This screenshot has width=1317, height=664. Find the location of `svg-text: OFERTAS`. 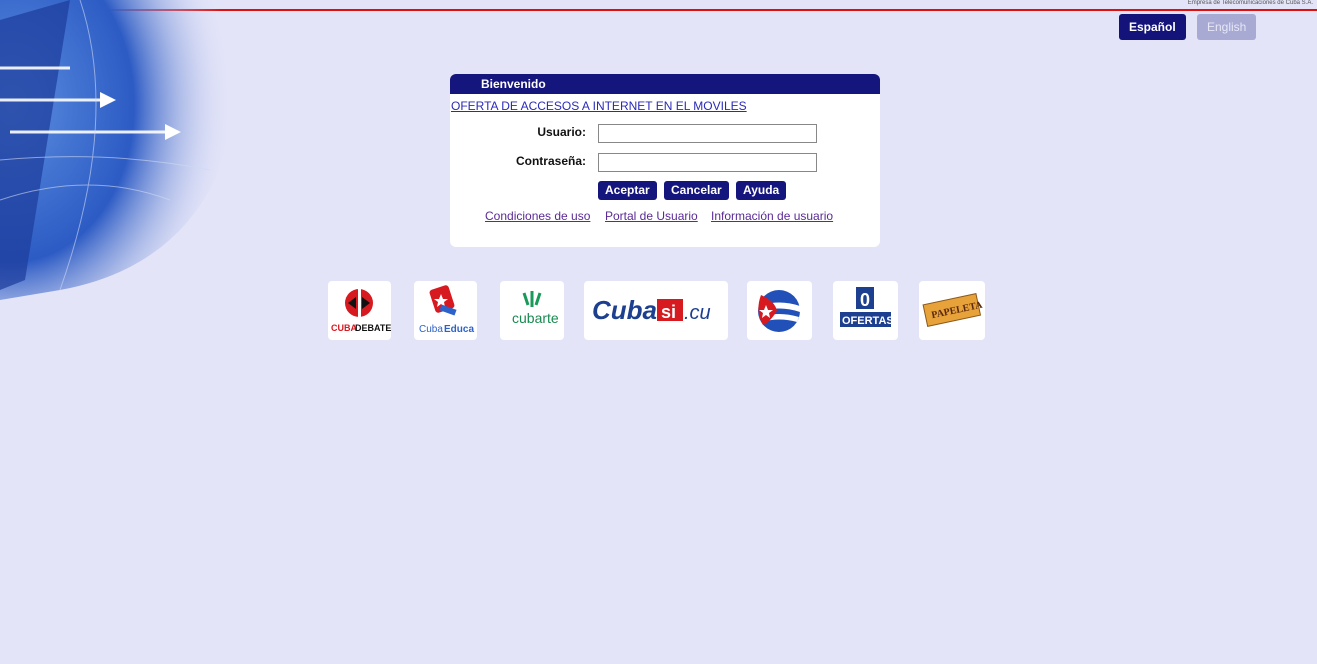

svg-text: OFERTAS is located at coordinates (868, 321).